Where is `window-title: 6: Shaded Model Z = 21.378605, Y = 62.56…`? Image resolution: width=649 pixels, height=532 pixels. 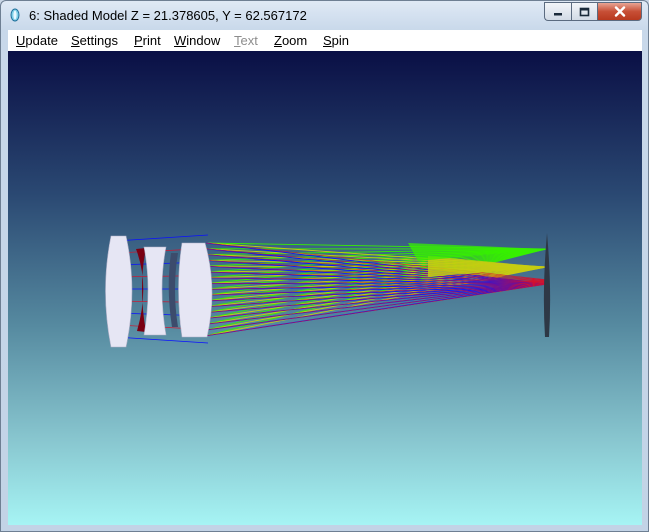
window-title: 6: Shaded Model Z = 21.378605, Y = 62.56… is located at coordinates (168, 15).